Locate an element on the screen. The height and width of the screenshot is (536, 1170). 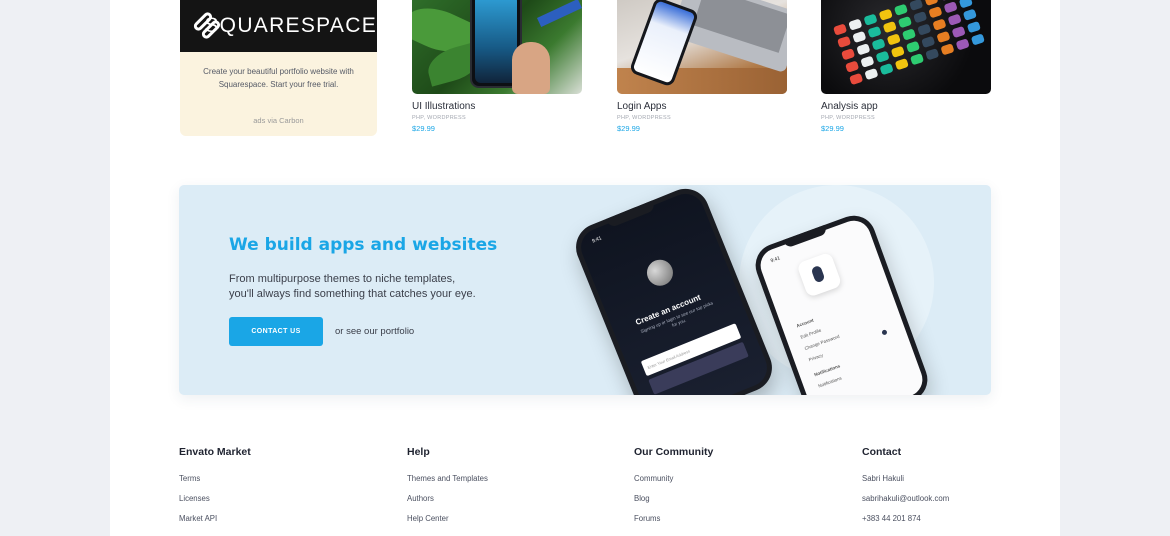
product-card: UI Illustrations PHP, WORDPRESS $29.99 is located at coordinates (497, 66).